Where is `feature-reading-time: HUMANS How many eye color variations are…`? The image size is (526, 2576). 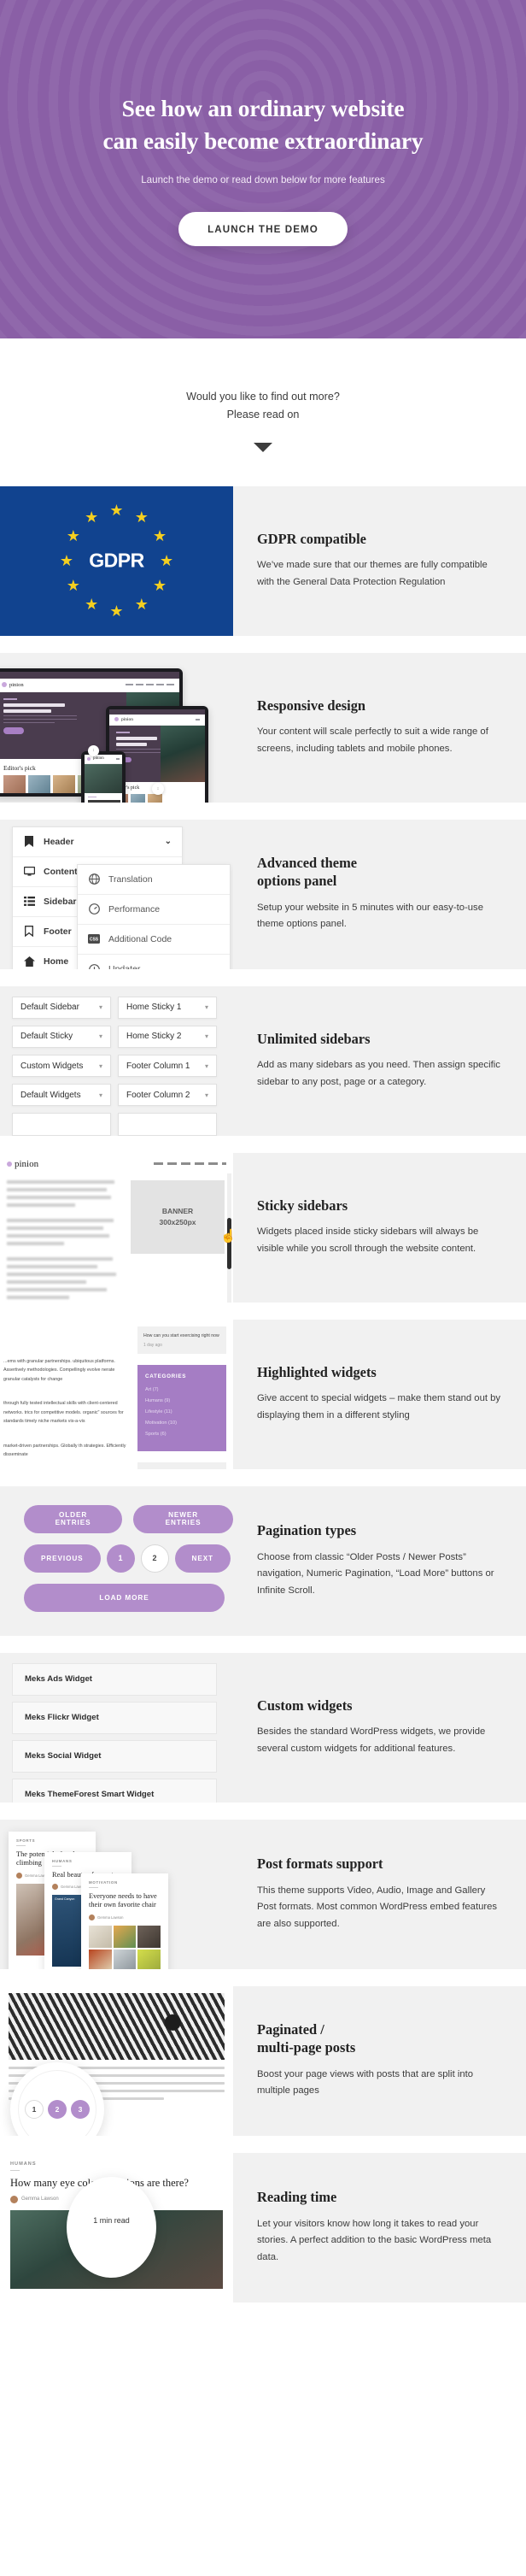 feature-reading-time: HUMANS How many eye color variations are… is located at coordinates (263, 2227).